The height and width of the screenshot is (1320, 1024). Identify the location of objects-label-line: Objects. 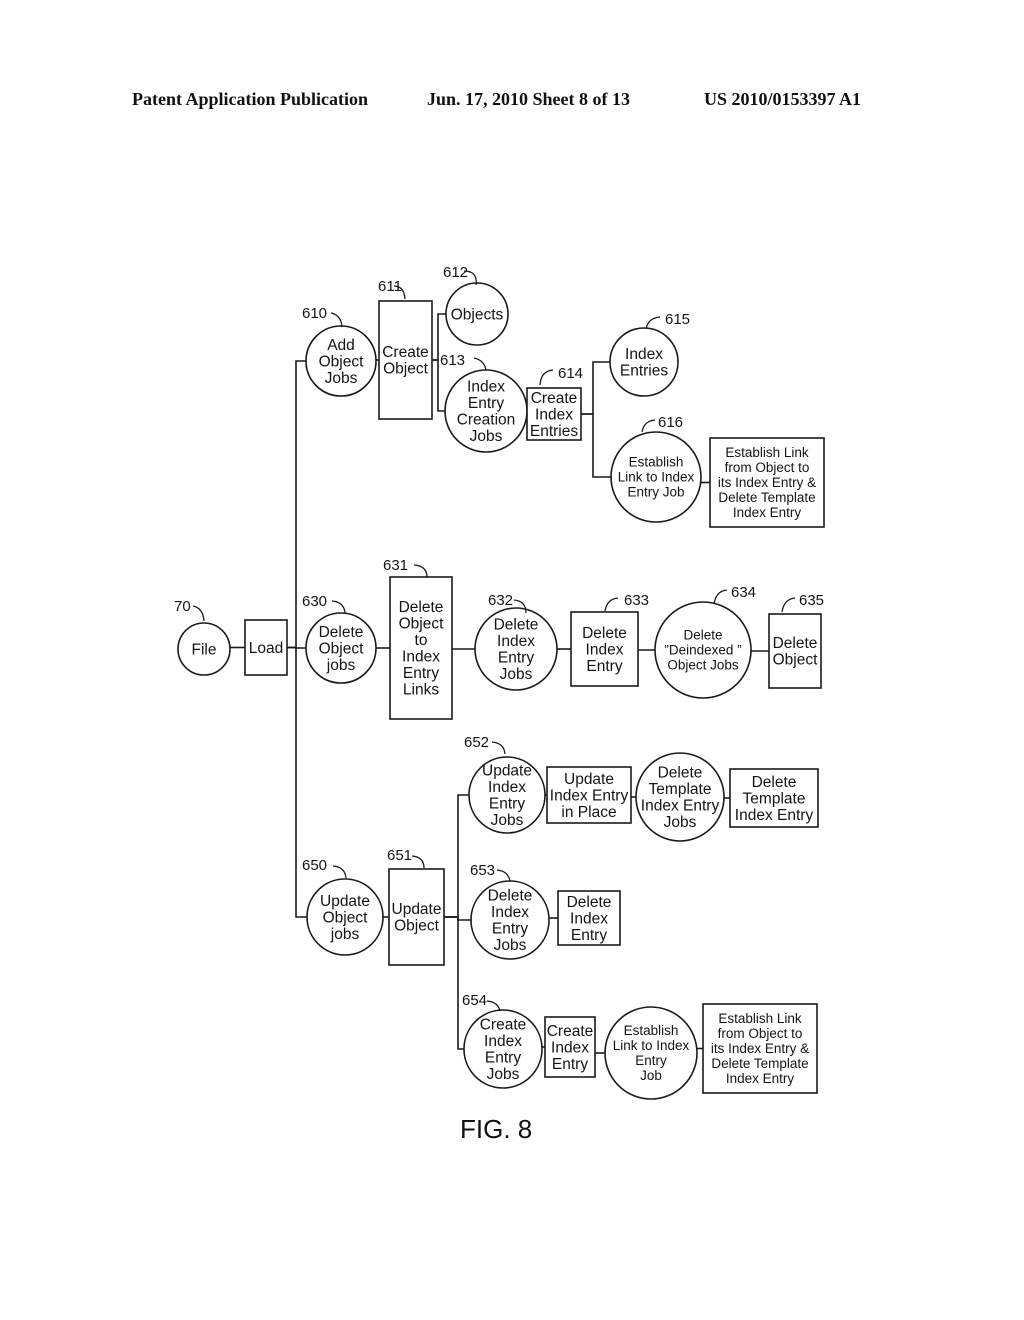
(477, 314).